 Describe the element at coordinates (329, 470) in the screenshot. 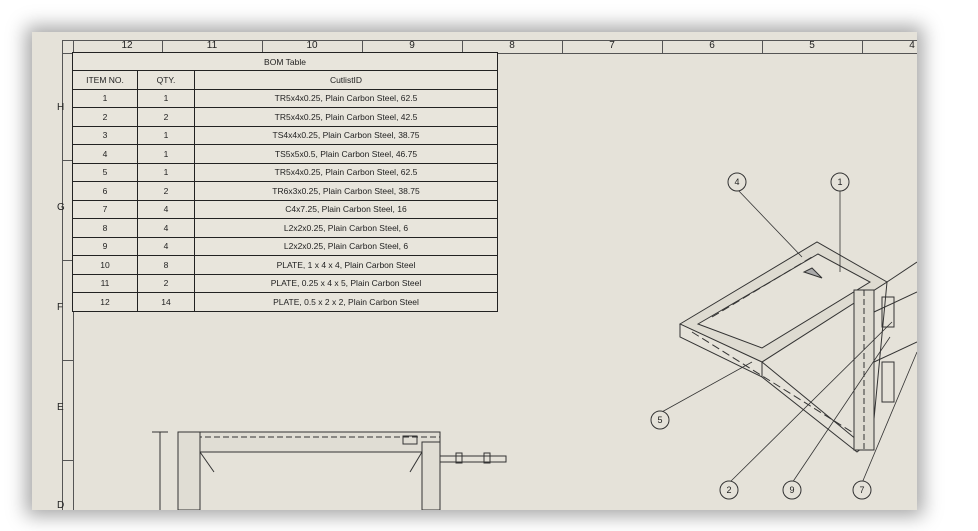

I see `frame-front-view` at that location.